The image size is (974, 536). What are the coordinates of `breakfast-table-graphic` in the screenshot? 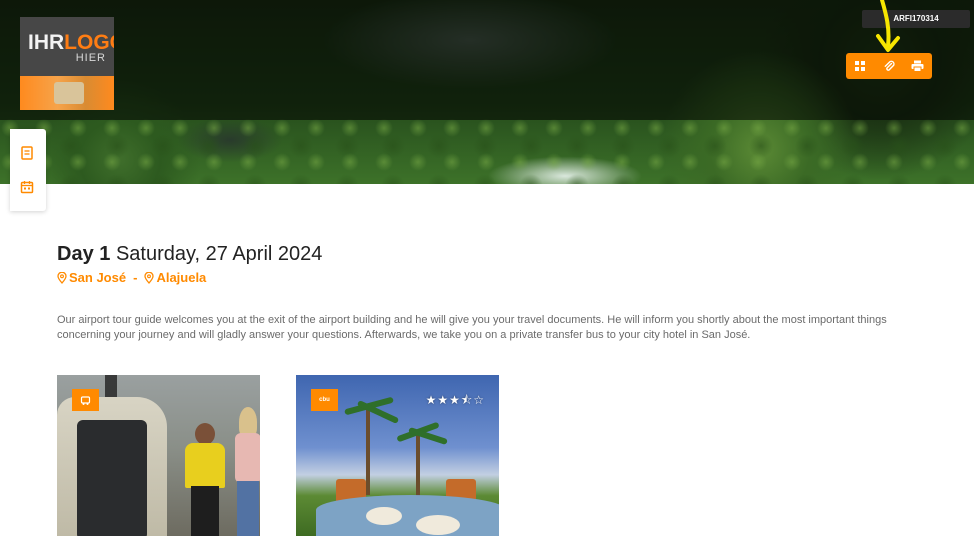 It's located at (407, 515).